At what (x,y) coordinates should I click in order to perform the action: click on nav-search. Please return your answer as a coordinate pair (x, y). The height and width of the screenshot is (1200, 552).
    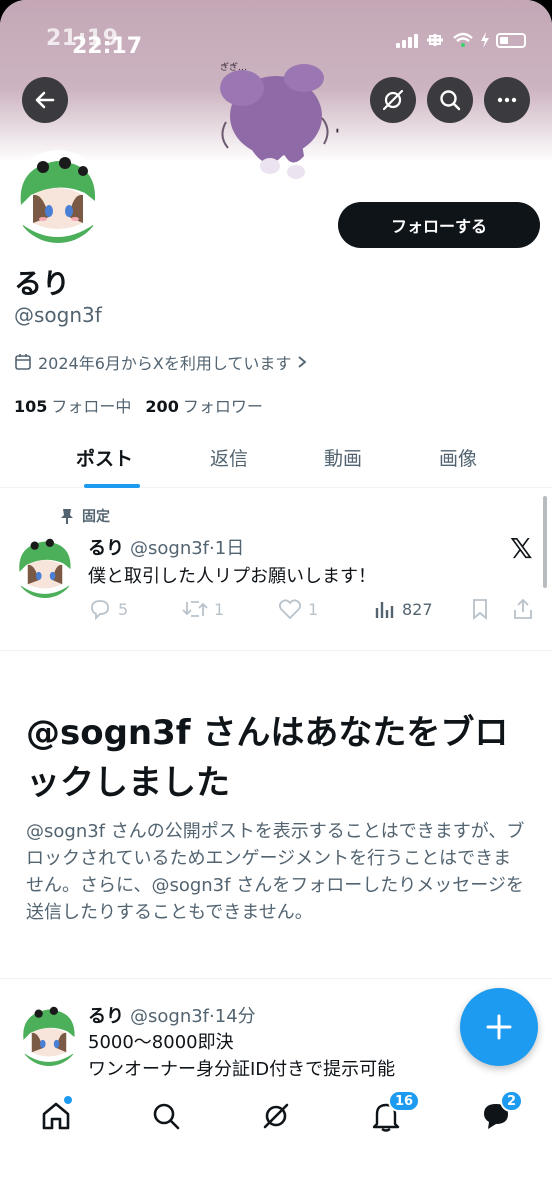
    Looking at the image, I should click on (166, 1116).